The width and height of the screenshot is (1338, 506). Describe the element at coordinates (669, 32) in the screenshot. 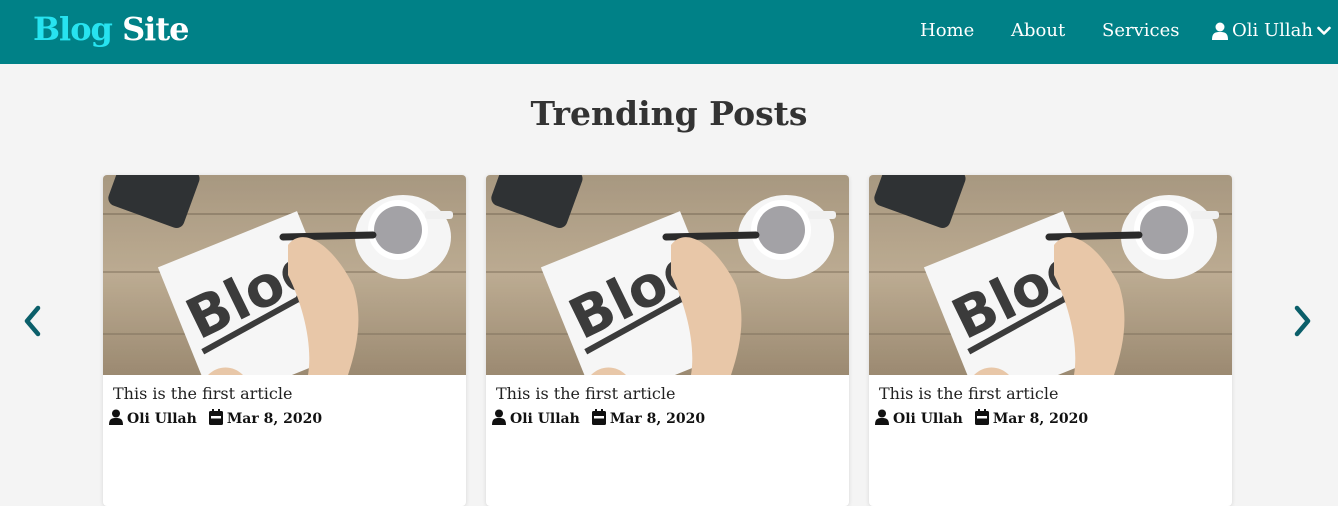

I see `navbar: Blog Site Home About Services Oli Ullah` at that location.